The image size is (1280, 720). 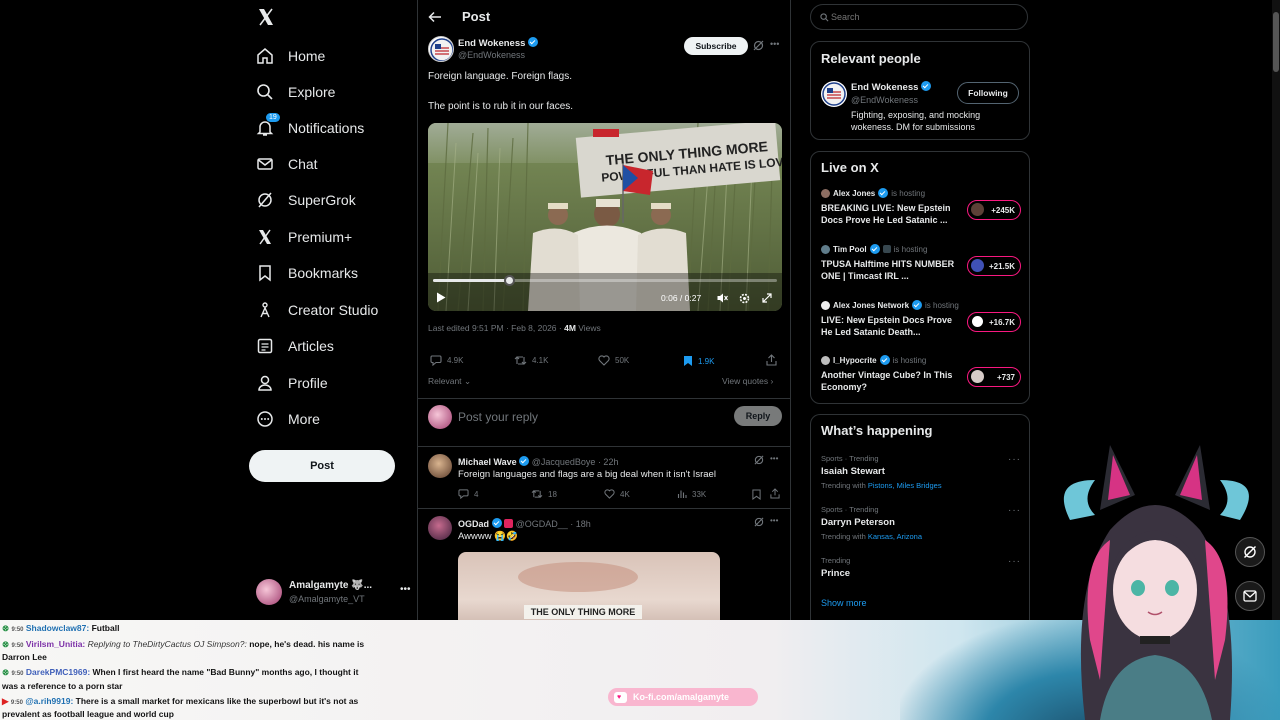 I want to click on person-name: End Wokeness, so click(x=891, y=87).